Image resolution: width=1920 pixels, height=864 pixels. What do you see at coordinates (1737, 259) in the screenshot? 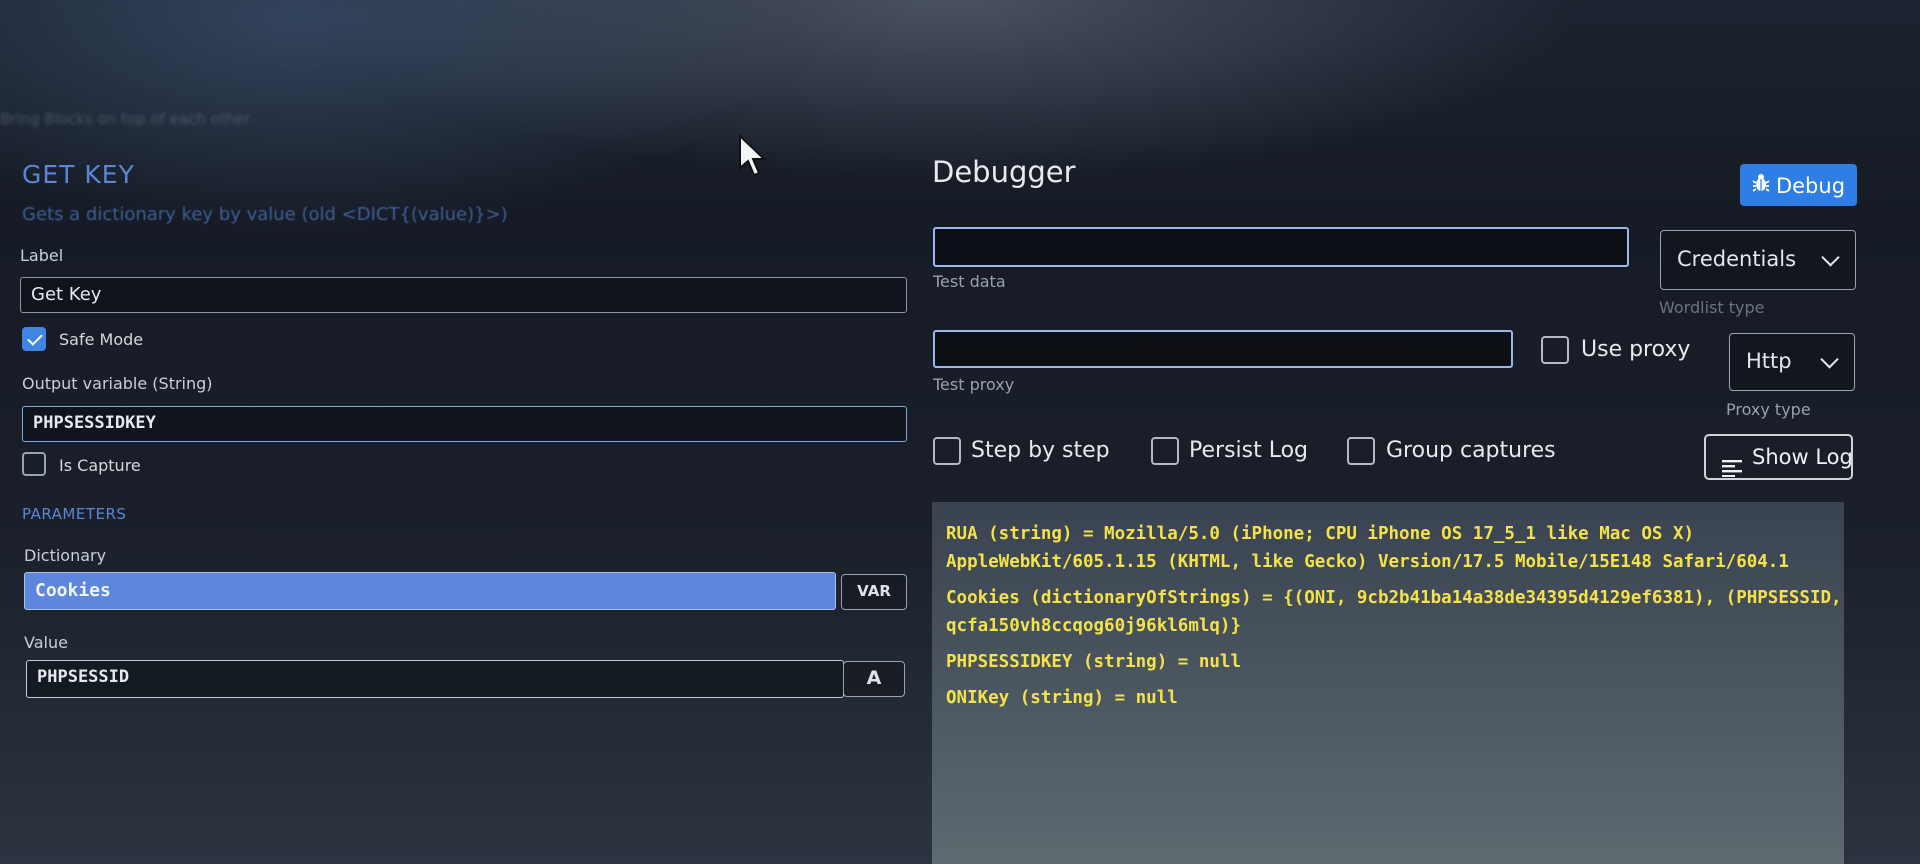
I see `wordlist-type-value: Credentials` at bounding box center [1737, 259].